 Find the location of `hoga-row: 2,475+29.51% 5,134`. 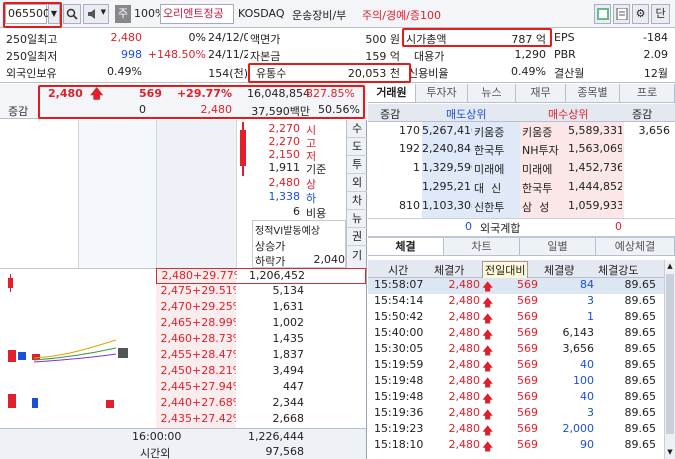

hoga-row: 2,475+29.51% 5,134 is located at coordinates (261, 292).